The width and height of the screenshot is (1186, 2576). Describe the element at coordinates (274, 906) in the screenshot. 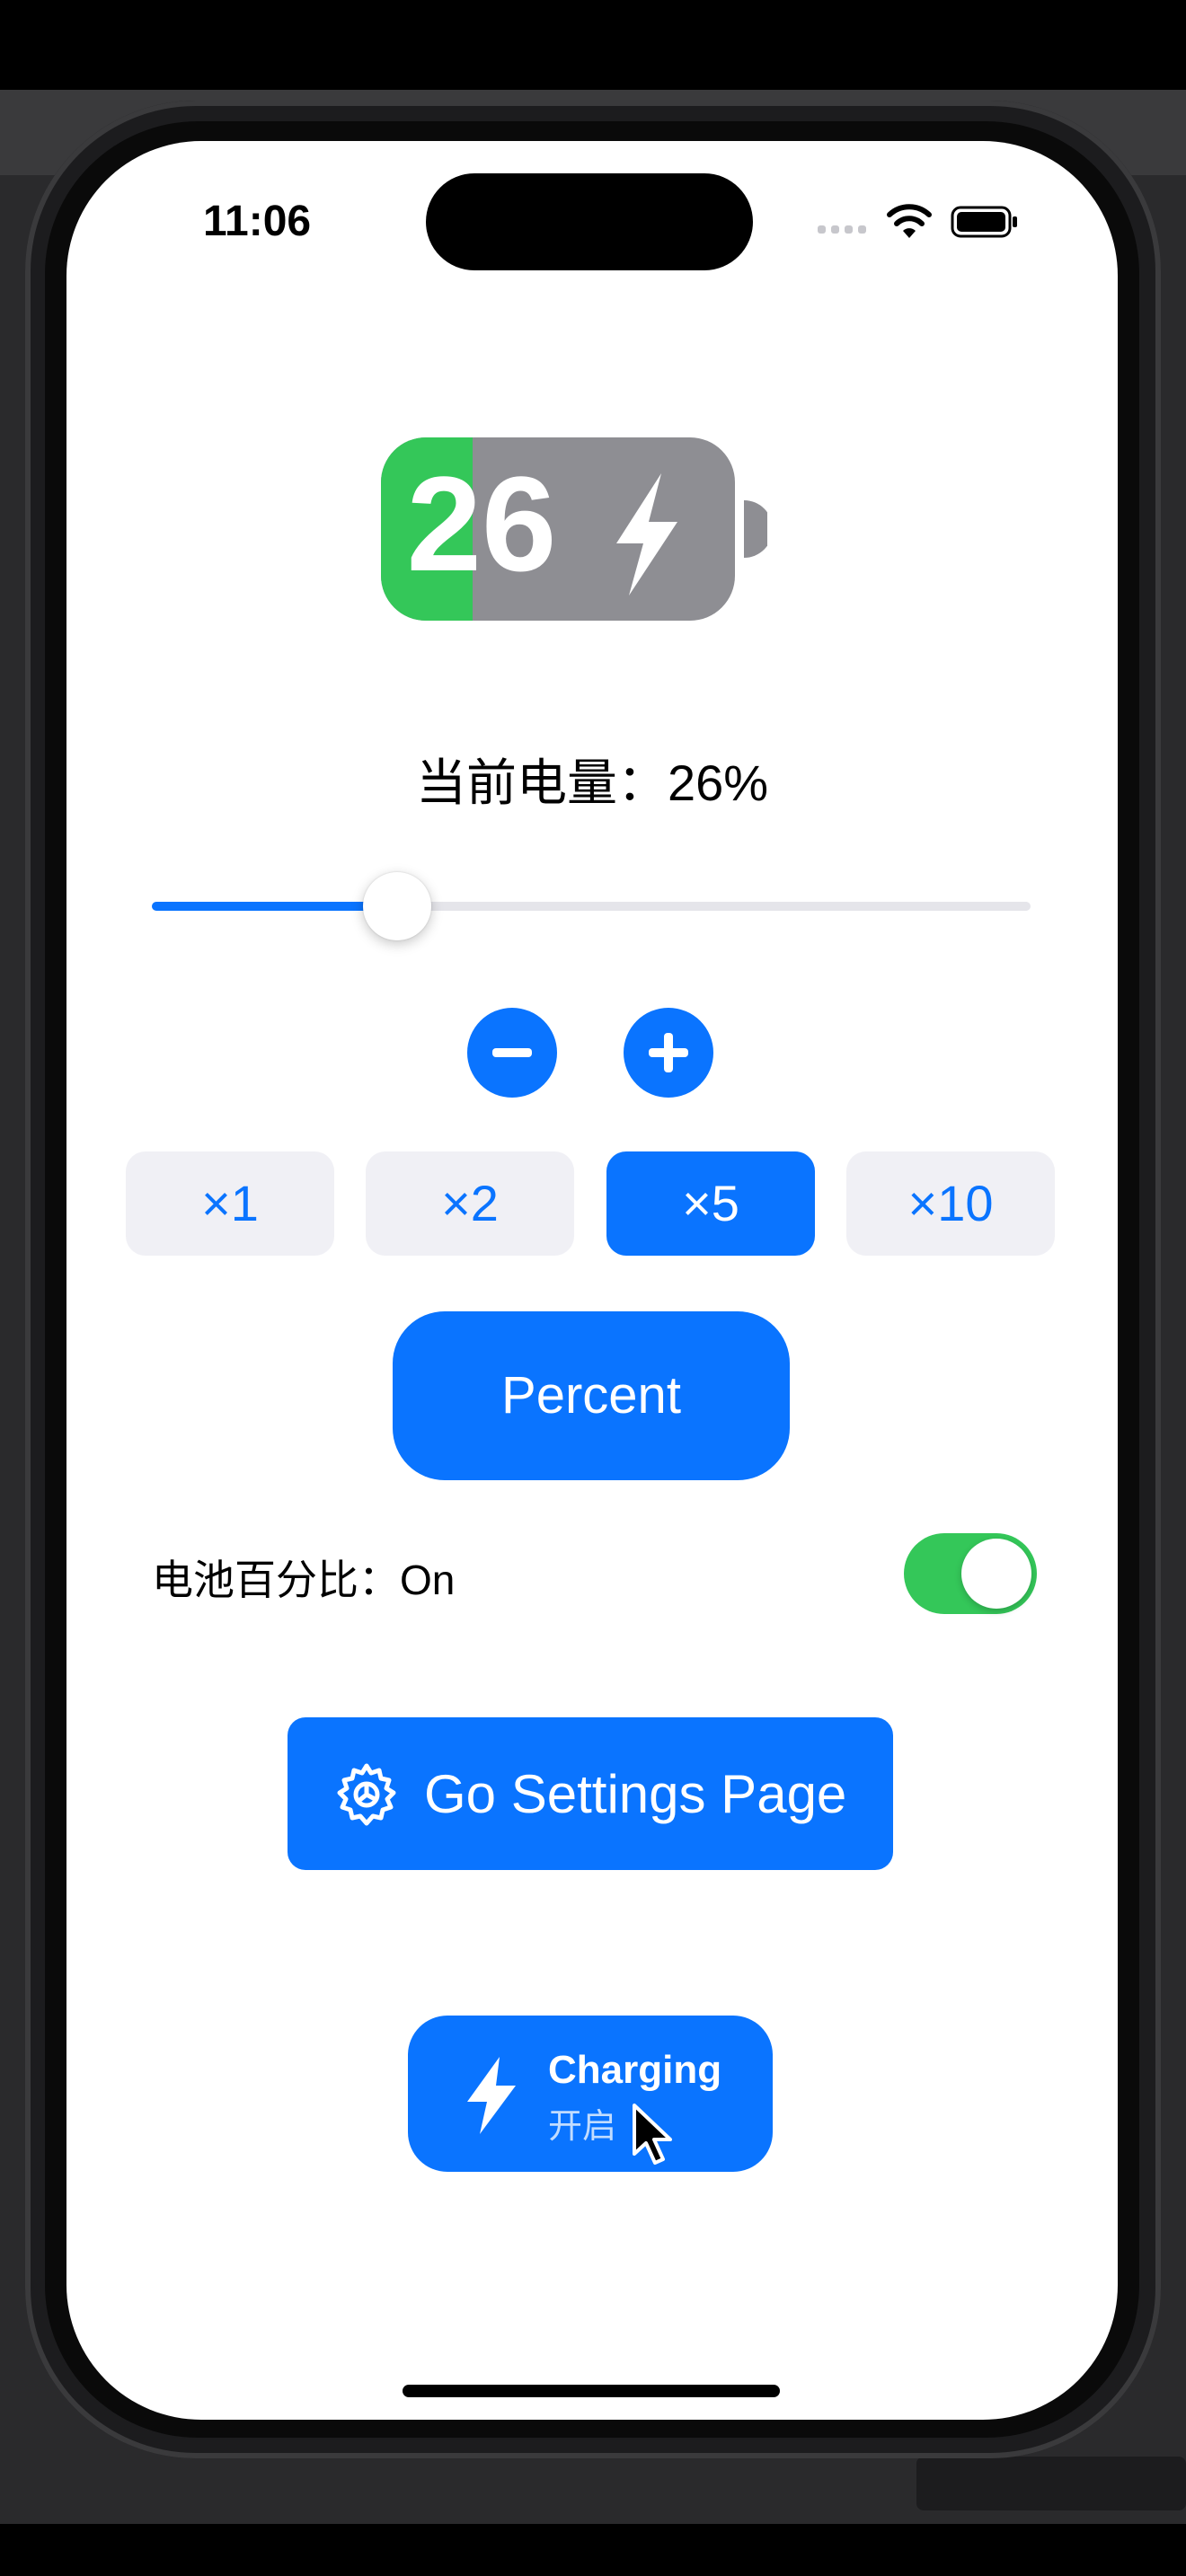

I see `slider-fill` at that location.